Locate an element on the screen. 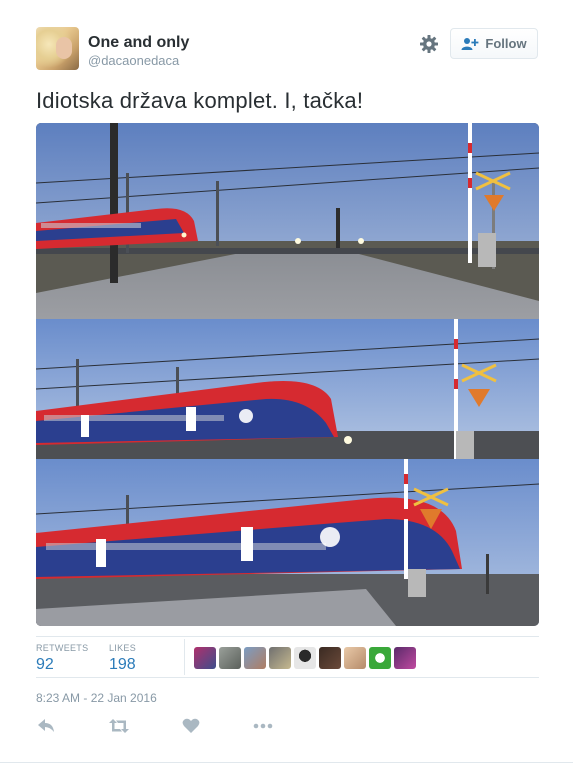  liker-avatars is located at coordinates (305, 658).